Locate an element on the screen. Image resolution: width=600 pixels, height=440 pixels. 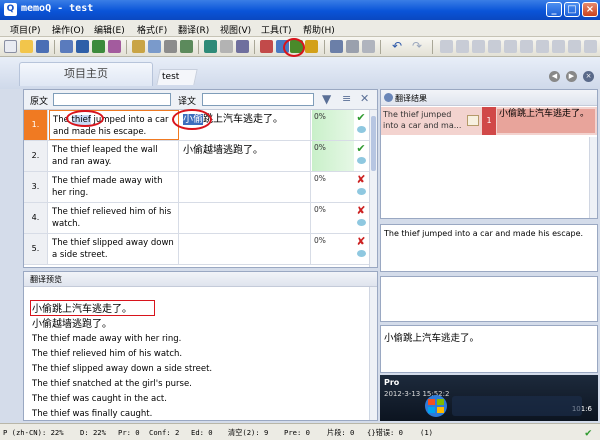
spellcheck-icon is located at coordinates (542, 46).